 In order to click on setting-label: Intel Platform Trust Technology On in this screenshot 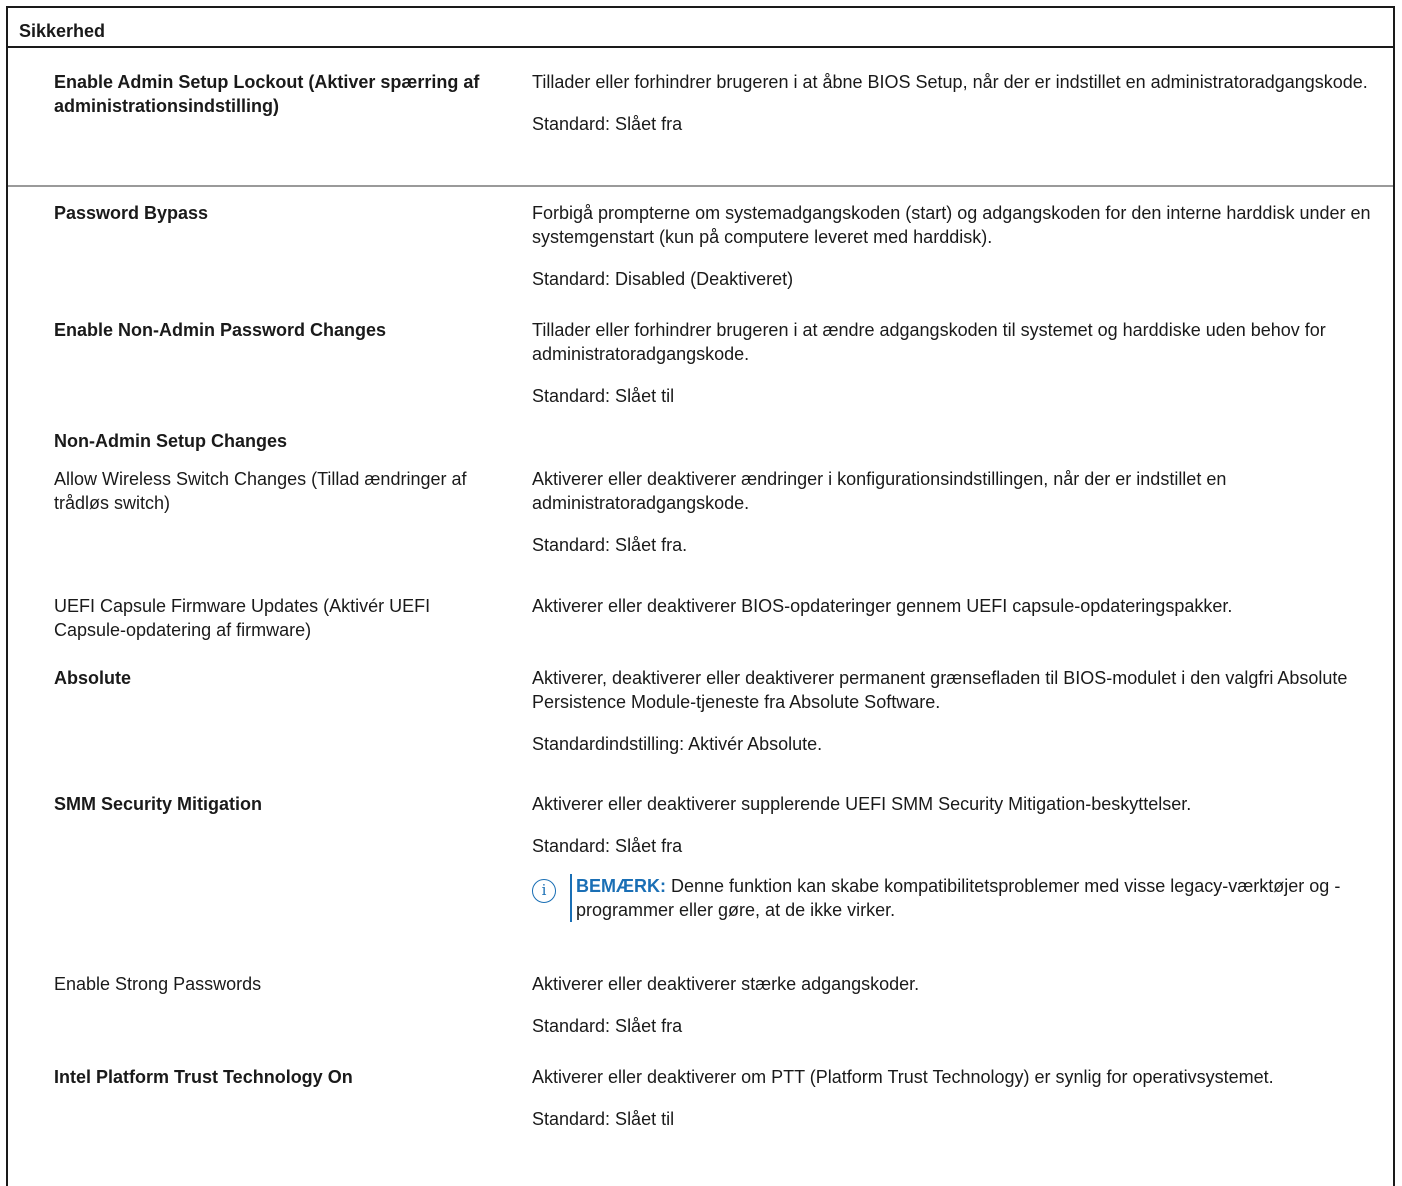, I will do `click(203, 1077)`.